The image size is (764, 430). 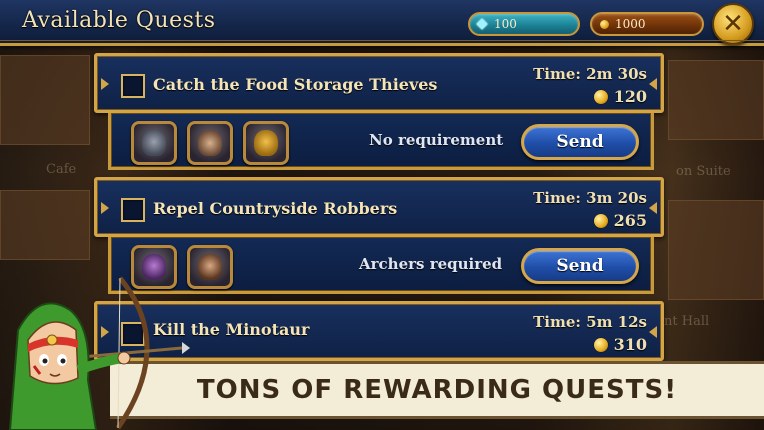 I want to click on gold-counter: 1000, so click(x=647, y=24).